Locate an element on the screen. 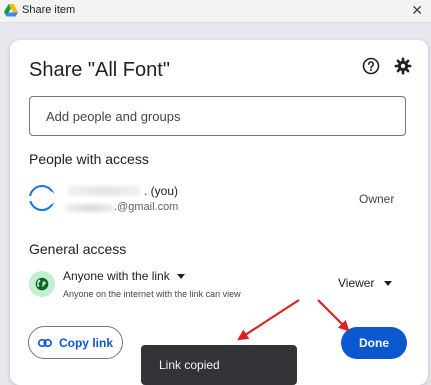  globe-icon is located at coordinates (42, 284).